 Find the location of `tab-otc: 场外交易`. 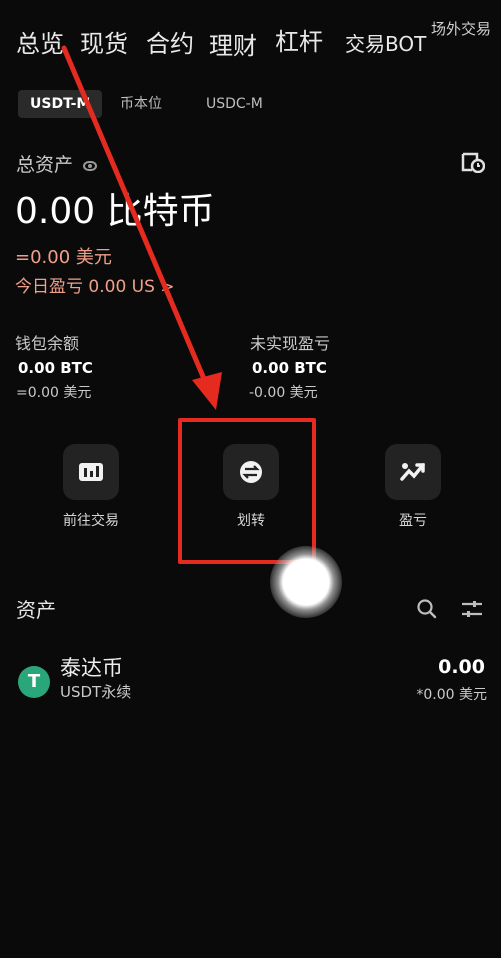

tab-otc: 场外交易 is located at coordinates (461, 28).